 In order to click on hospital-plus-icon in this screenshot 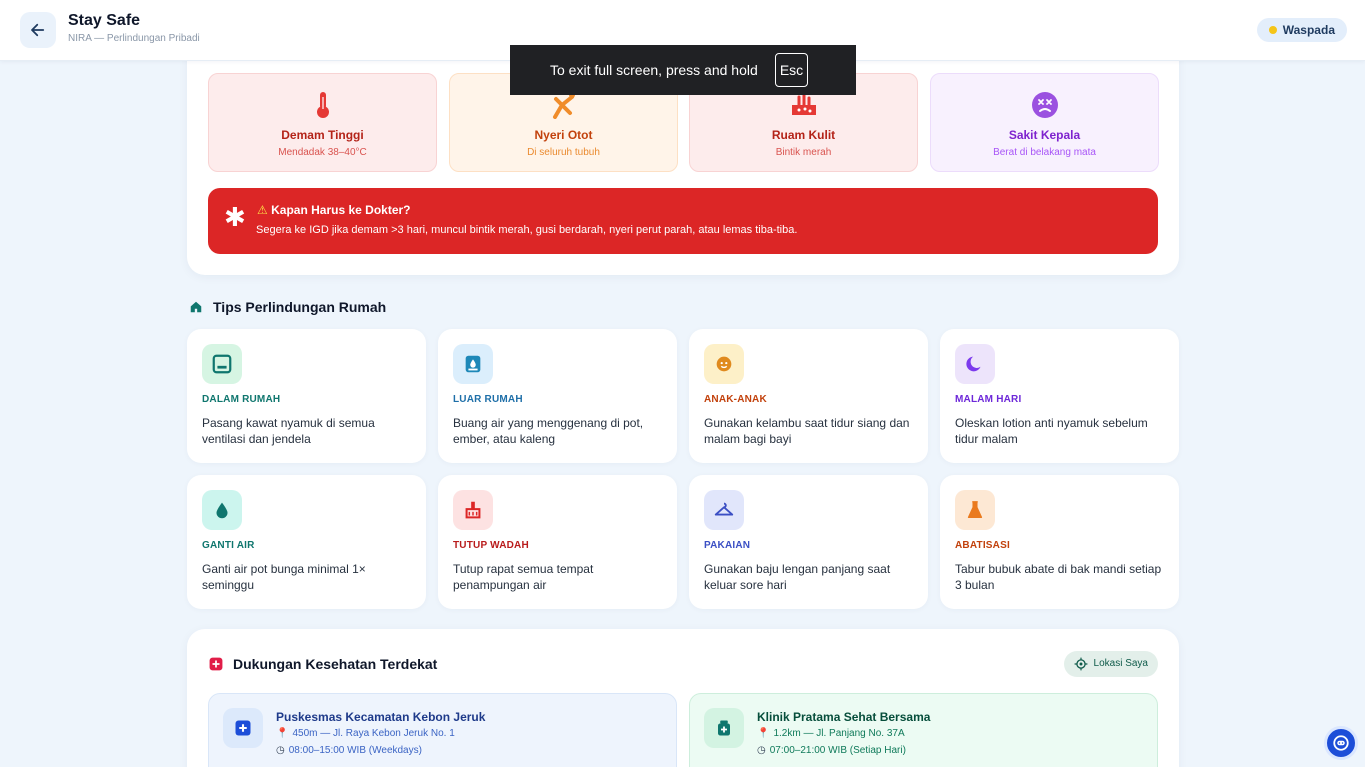, I will do `click(243, 728)`.